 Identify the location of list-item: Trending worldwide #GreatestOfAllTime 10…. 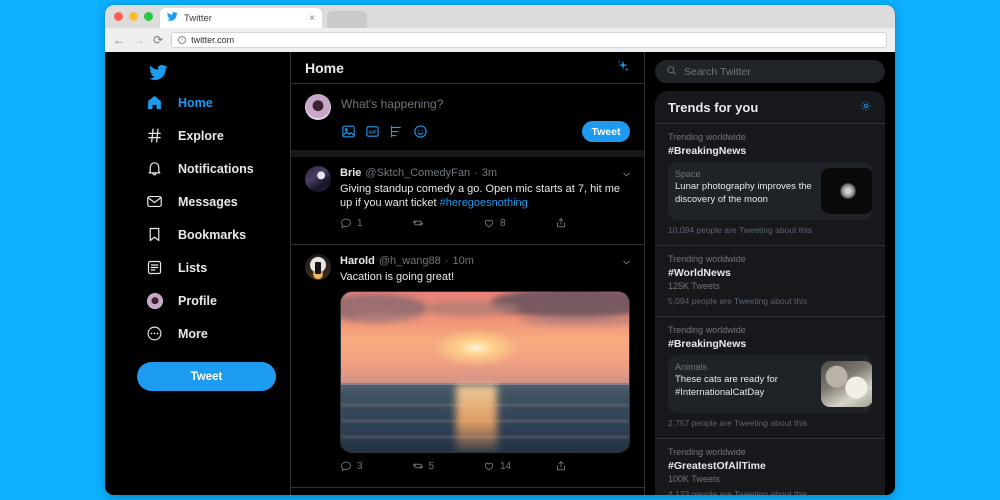
(770, 466).